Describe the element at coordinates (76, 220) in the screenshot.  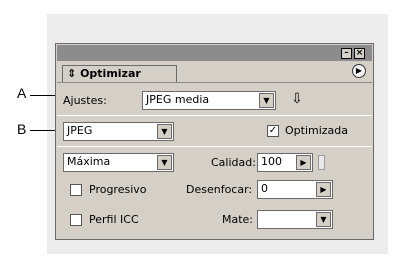
I see `perfil-icc-checkbox` at that location.